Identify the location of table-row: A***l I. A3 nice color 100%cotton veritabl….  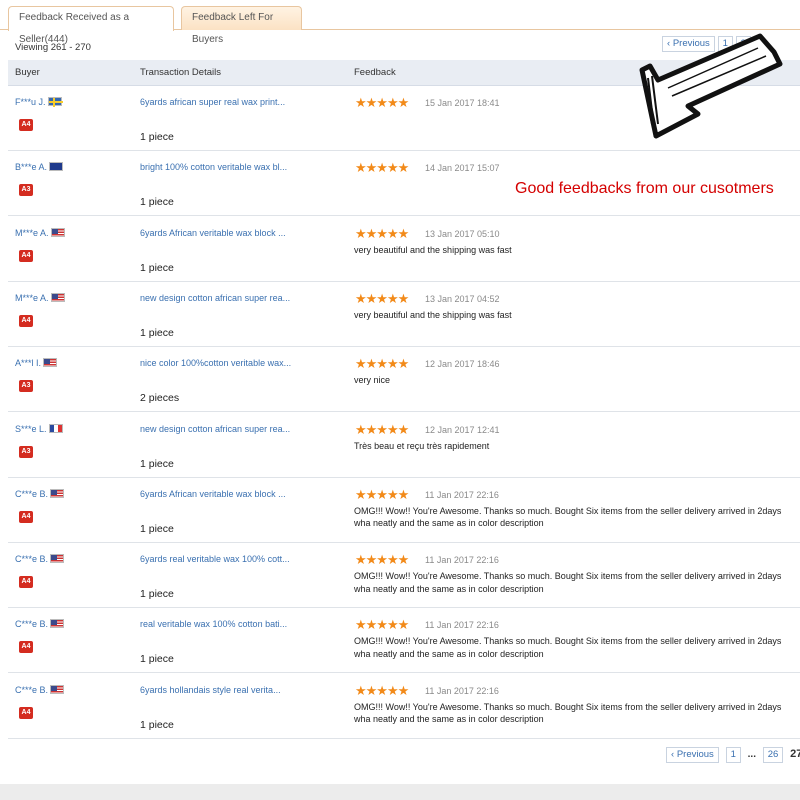
(404, 380).